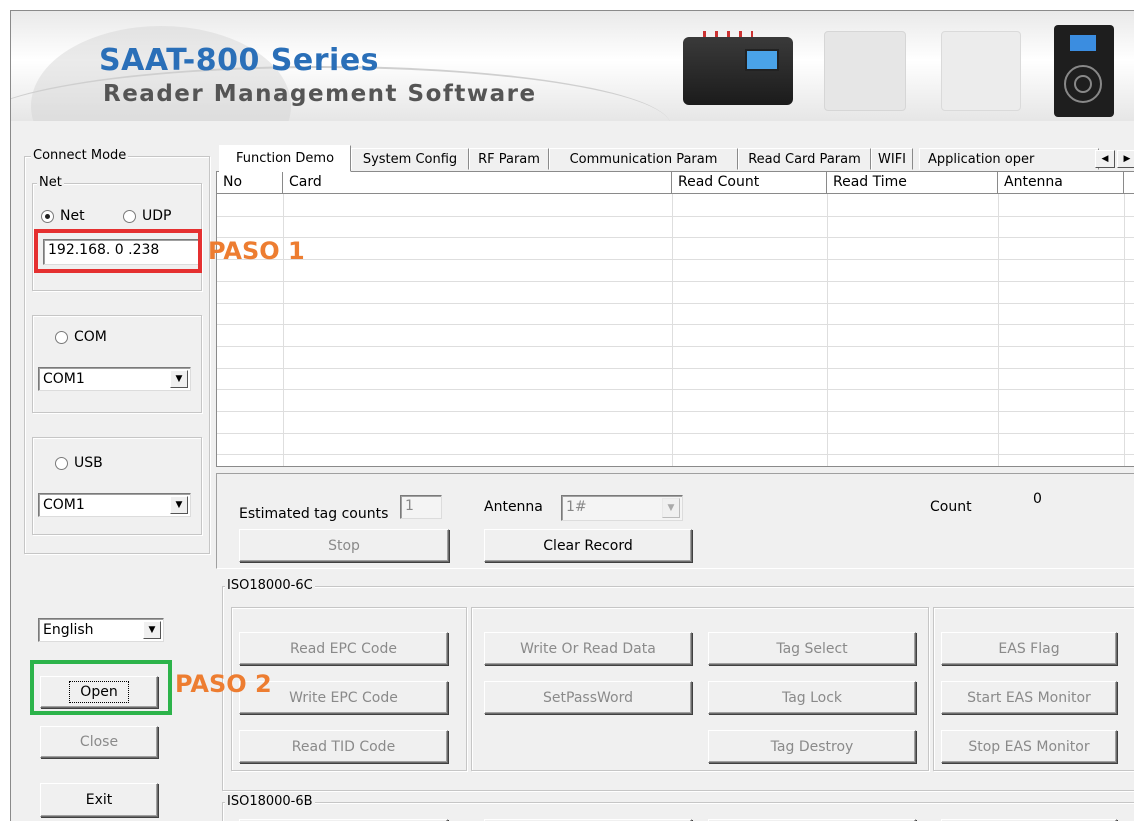  I want to click on eas-flag-button: EAS Flag, so click(1029, 648).